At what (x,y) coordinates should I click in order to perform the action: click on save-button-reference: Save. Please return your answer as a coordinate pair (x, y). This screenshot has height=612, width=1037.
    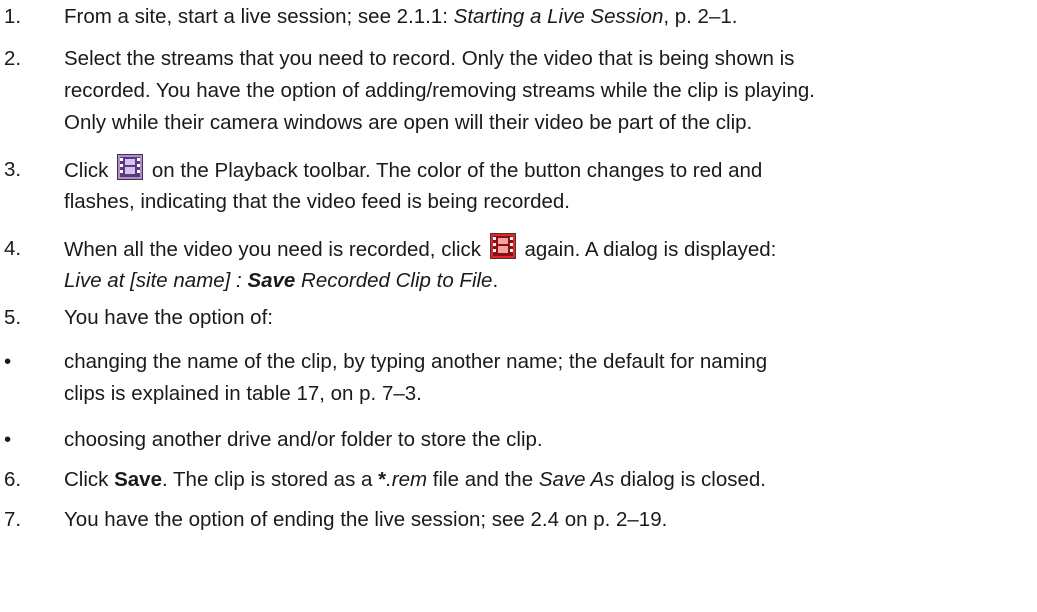
    Looking at the image, I should click on (138, 479).